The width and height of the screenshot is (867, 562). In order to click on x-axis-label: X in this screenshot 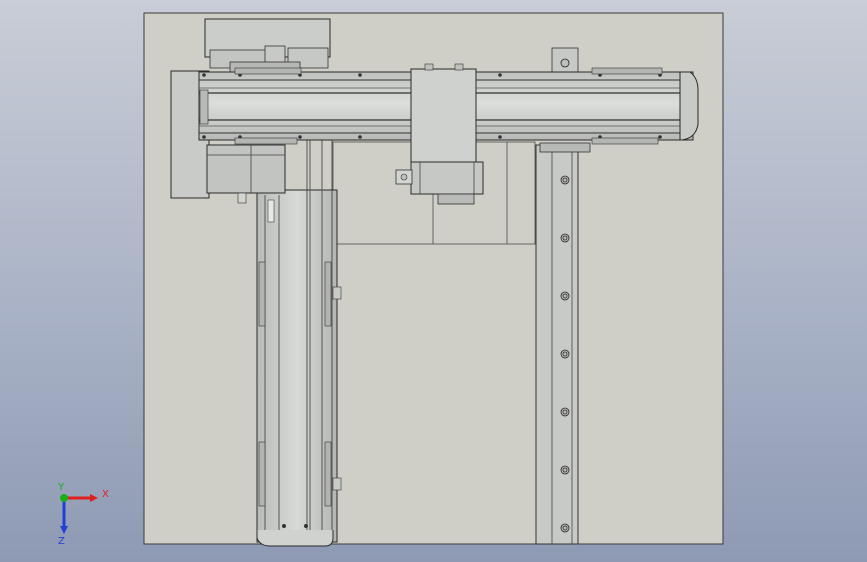, I will do `click(105, 494)`.